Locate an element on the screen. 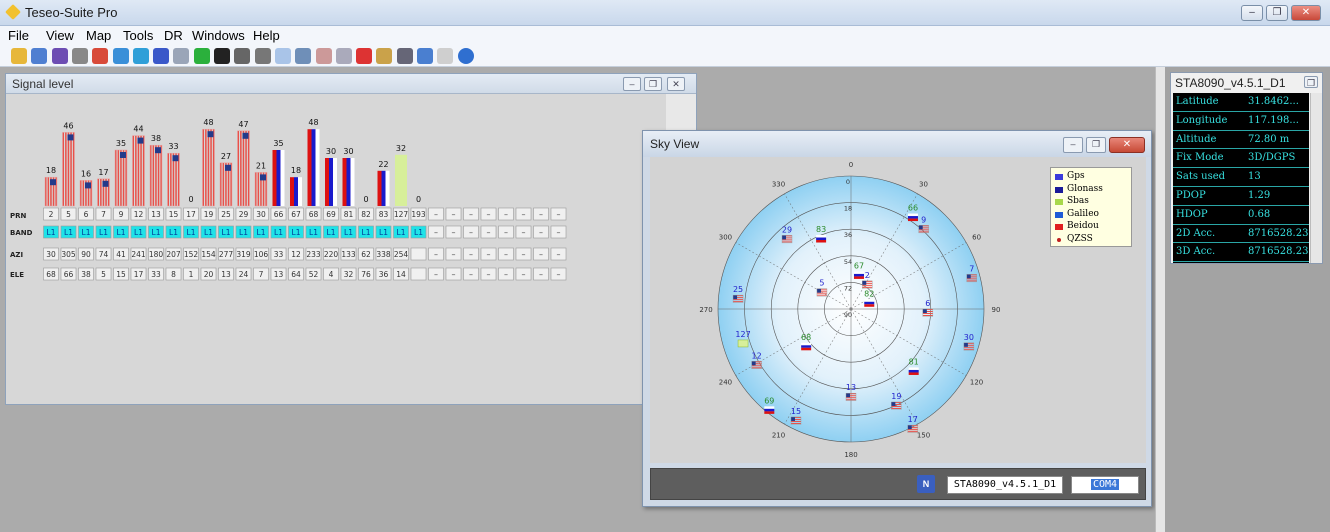  azimuth-label: 330 is located at coordinates (778, 184).